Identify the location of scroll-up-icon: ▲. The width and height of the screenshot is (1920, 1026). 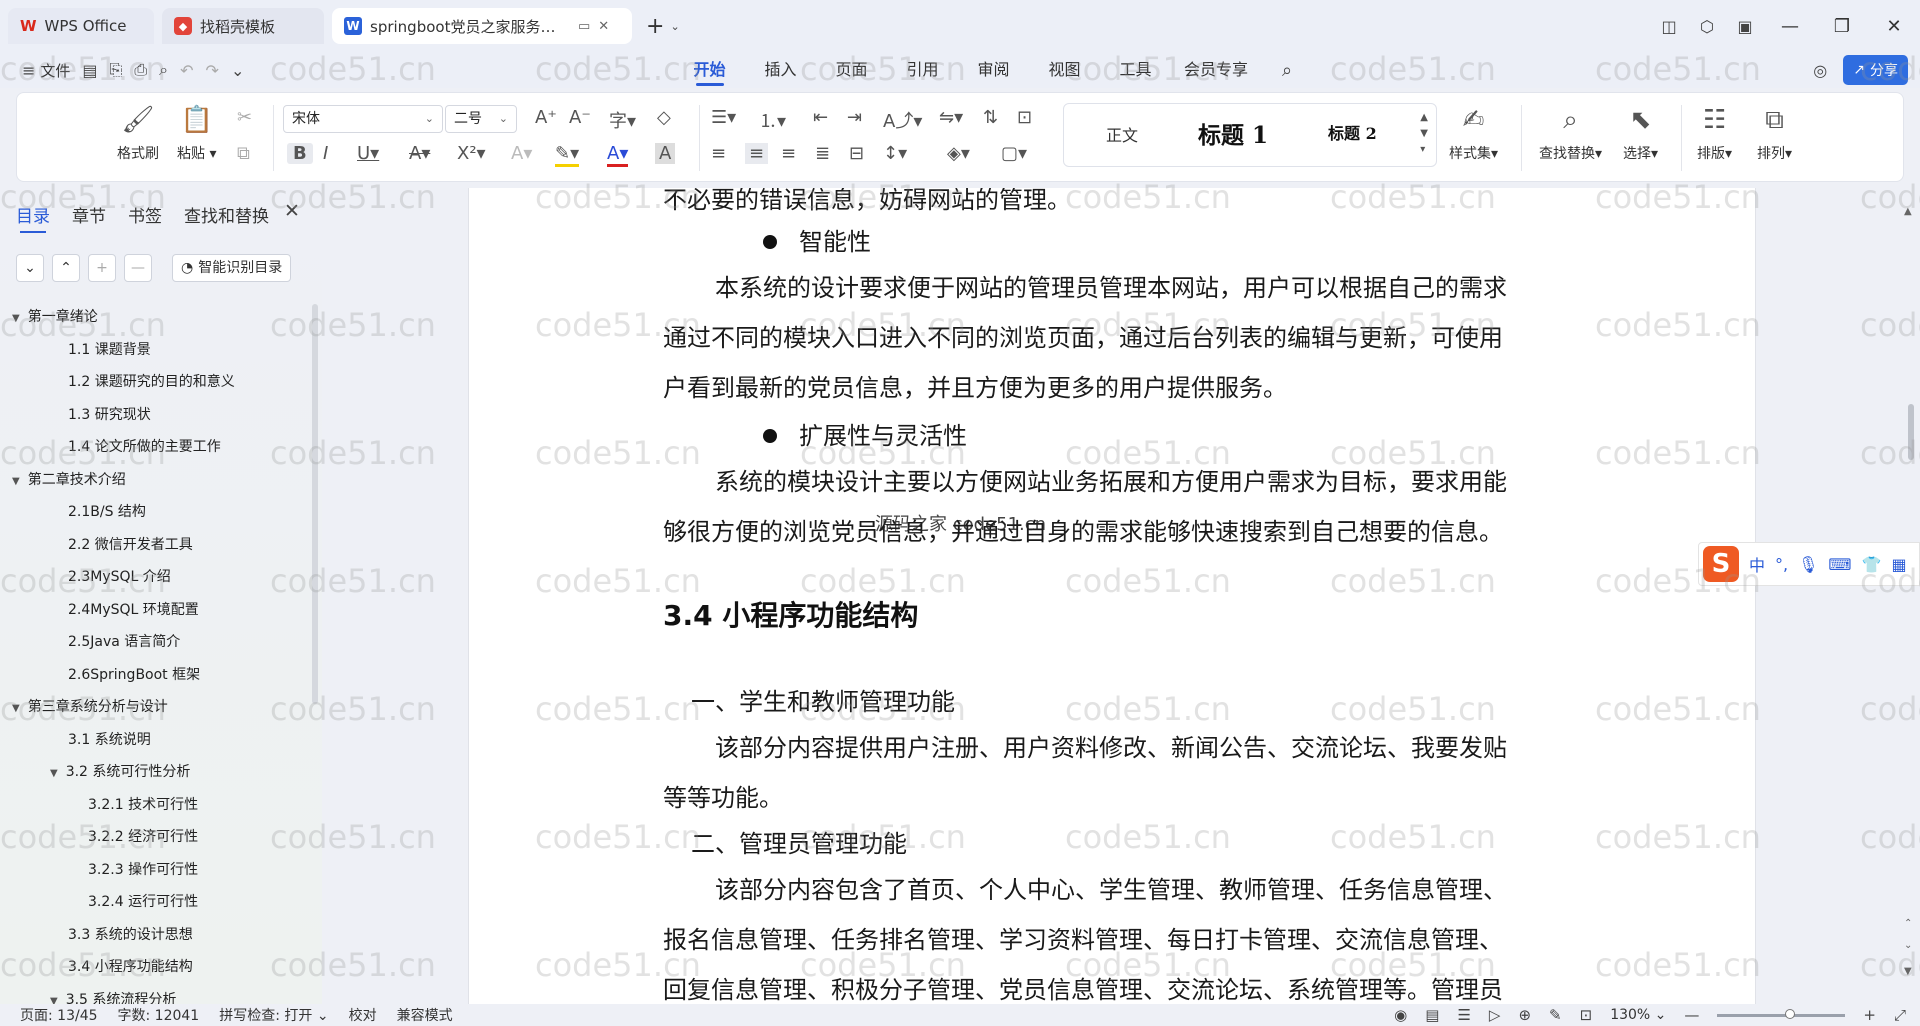
(1908, 211).